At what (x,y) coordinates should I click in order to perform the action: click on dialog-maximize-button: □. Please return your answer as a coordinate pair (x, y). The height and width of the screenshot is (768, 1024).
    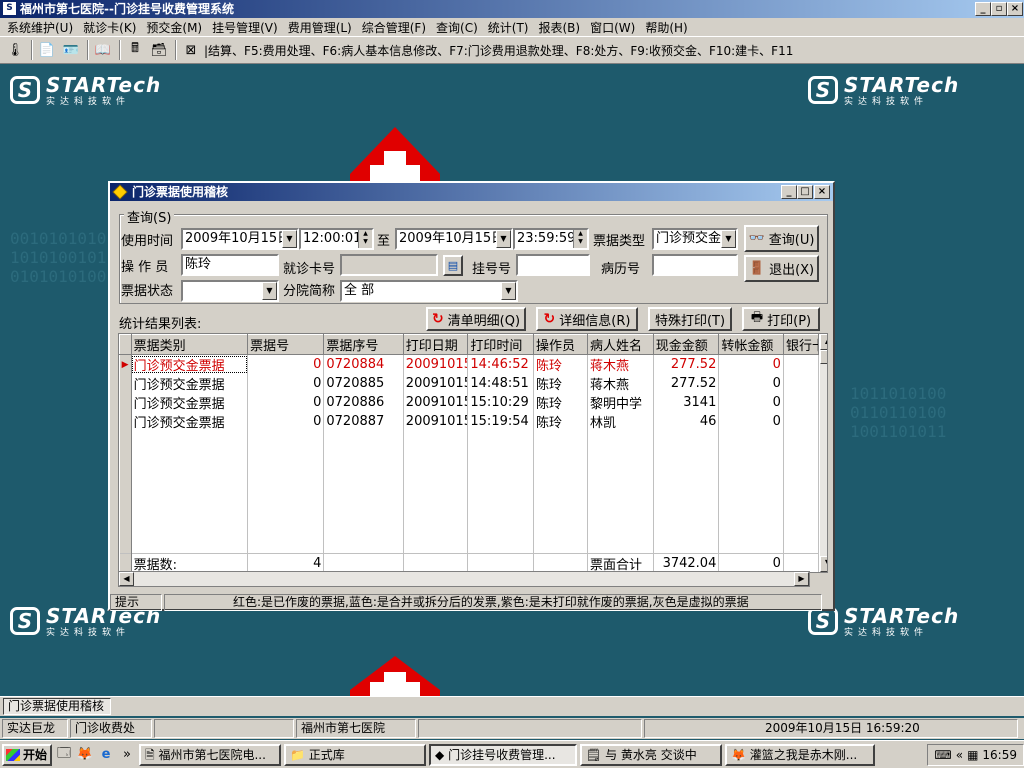
    Looking at the image, I should click on (805, 192).